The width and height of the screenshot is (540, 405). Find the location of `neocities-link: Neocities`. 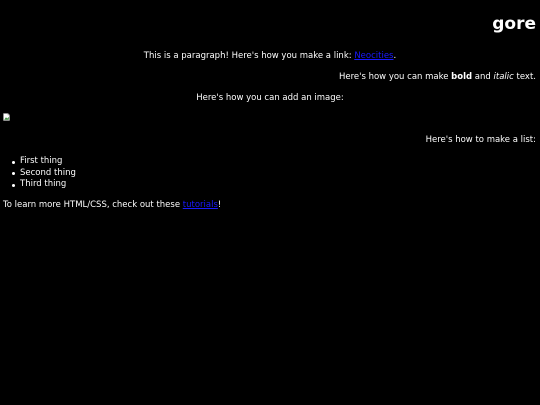

neocities-link: Neocities is located at coordinates (373, 56).